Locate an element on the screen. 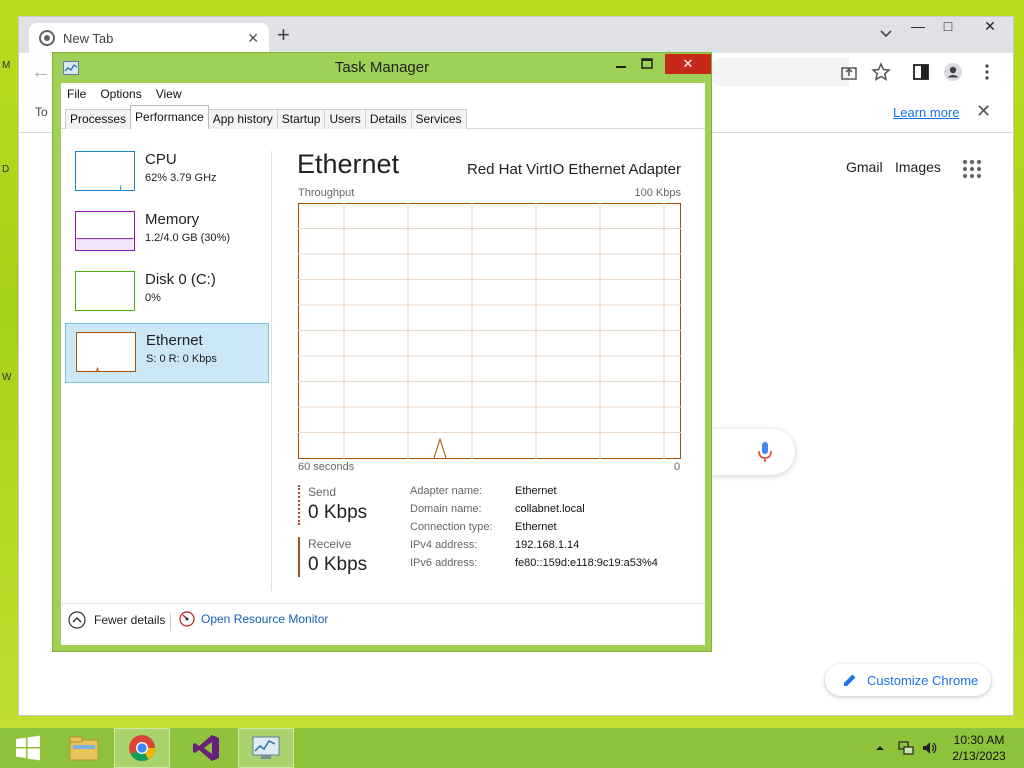  resource-ethernet: Ethernet S: 0 R: 0 Kbps is located at coordinates (167, 353).